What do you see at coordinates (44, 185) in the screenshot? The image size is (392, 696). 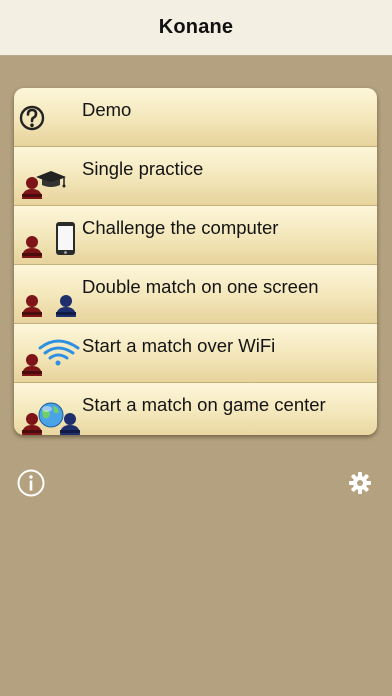 I see `student-icon` at bounding box center [44, 185].